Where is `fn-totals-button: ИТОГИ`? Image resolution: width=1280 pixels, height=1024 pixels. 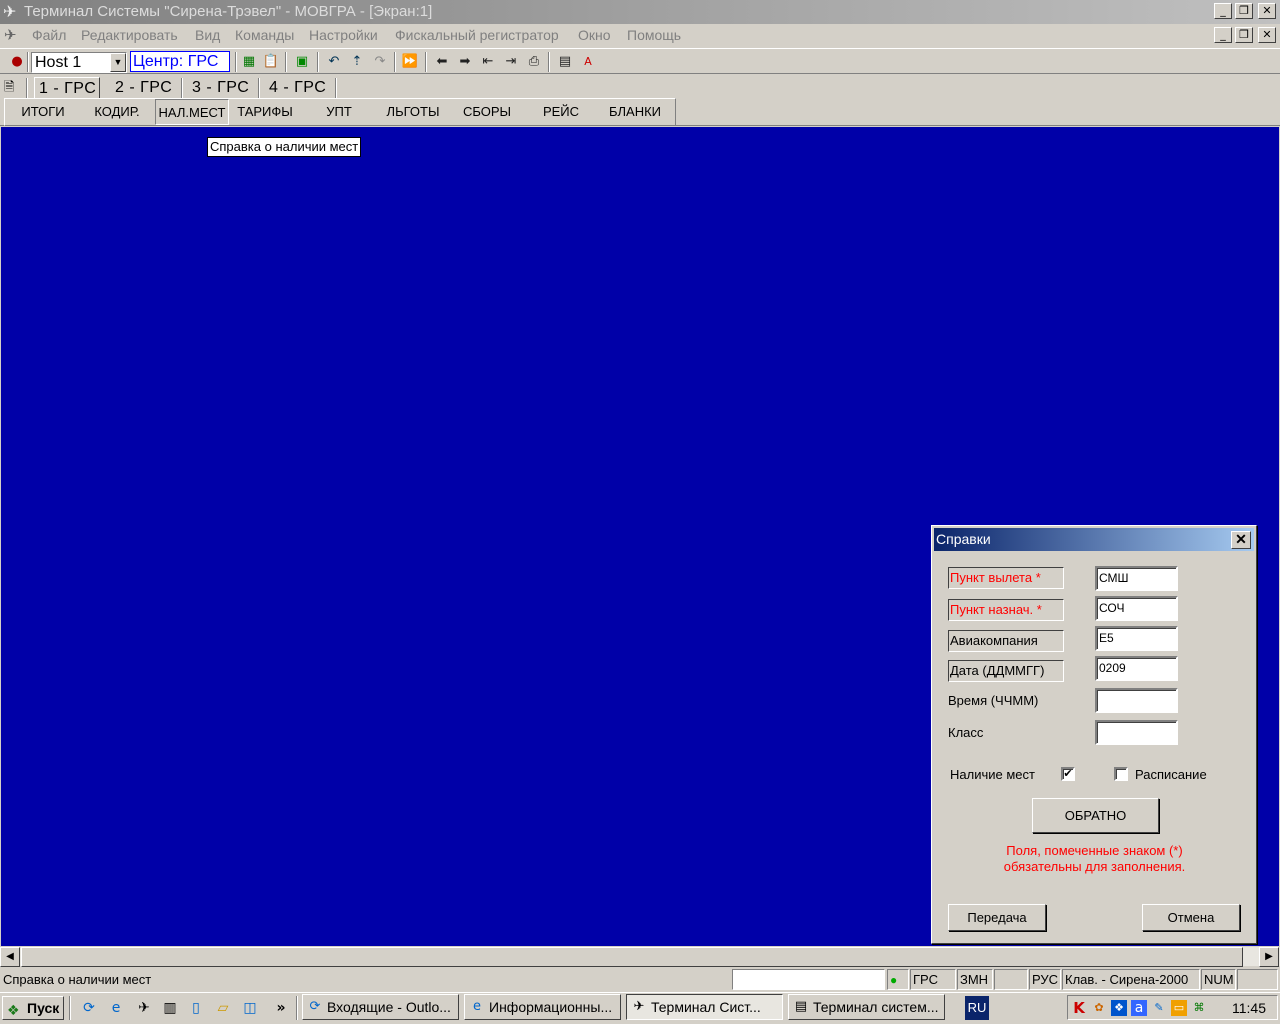
fn-totals-button: ИТОГИ is located at coordinates (43, 112).